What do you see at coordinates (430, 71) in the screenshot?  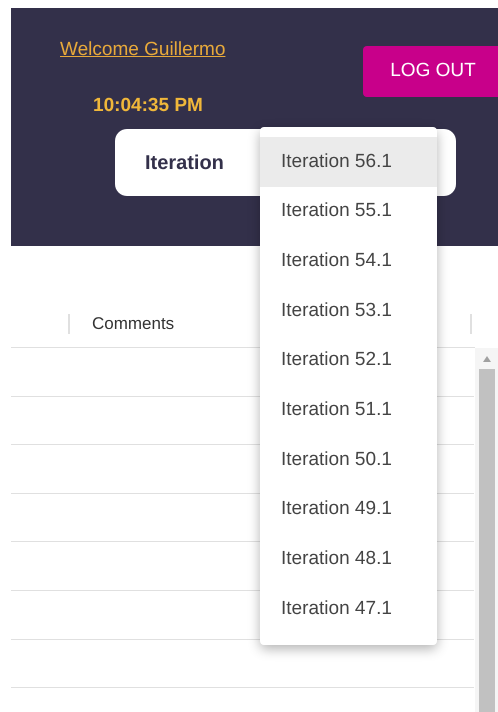 I see `logout-button: LOG OUT` at bounding box center [430, 71].